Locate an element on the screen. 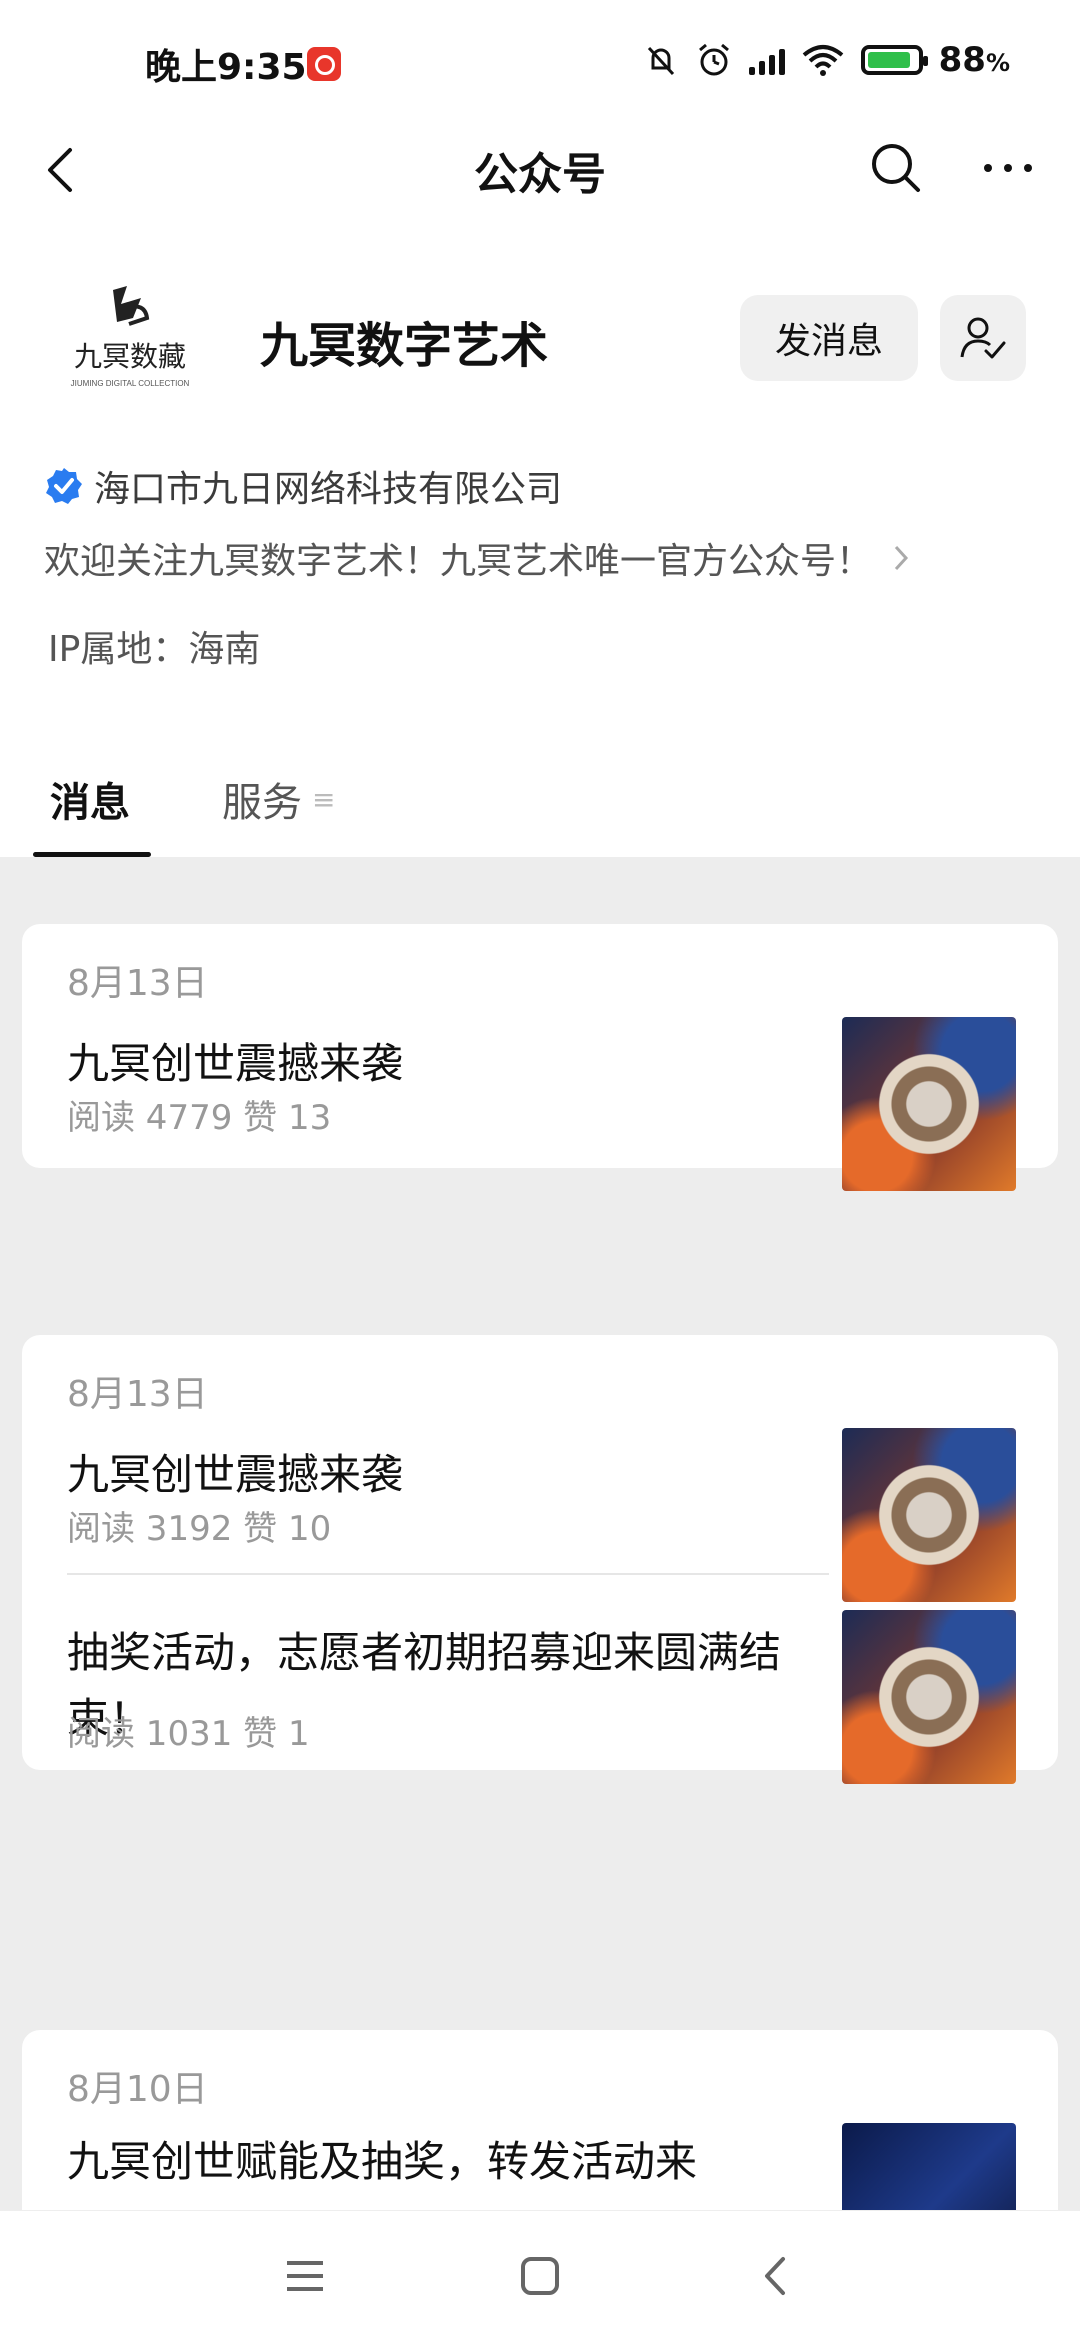 The height and width of the screenshot is (2341, 1080). account-description: 欢迎关注九冥数字艺术！九冥艺术唯一官方公众号！ is located at coordinates (478, 558).